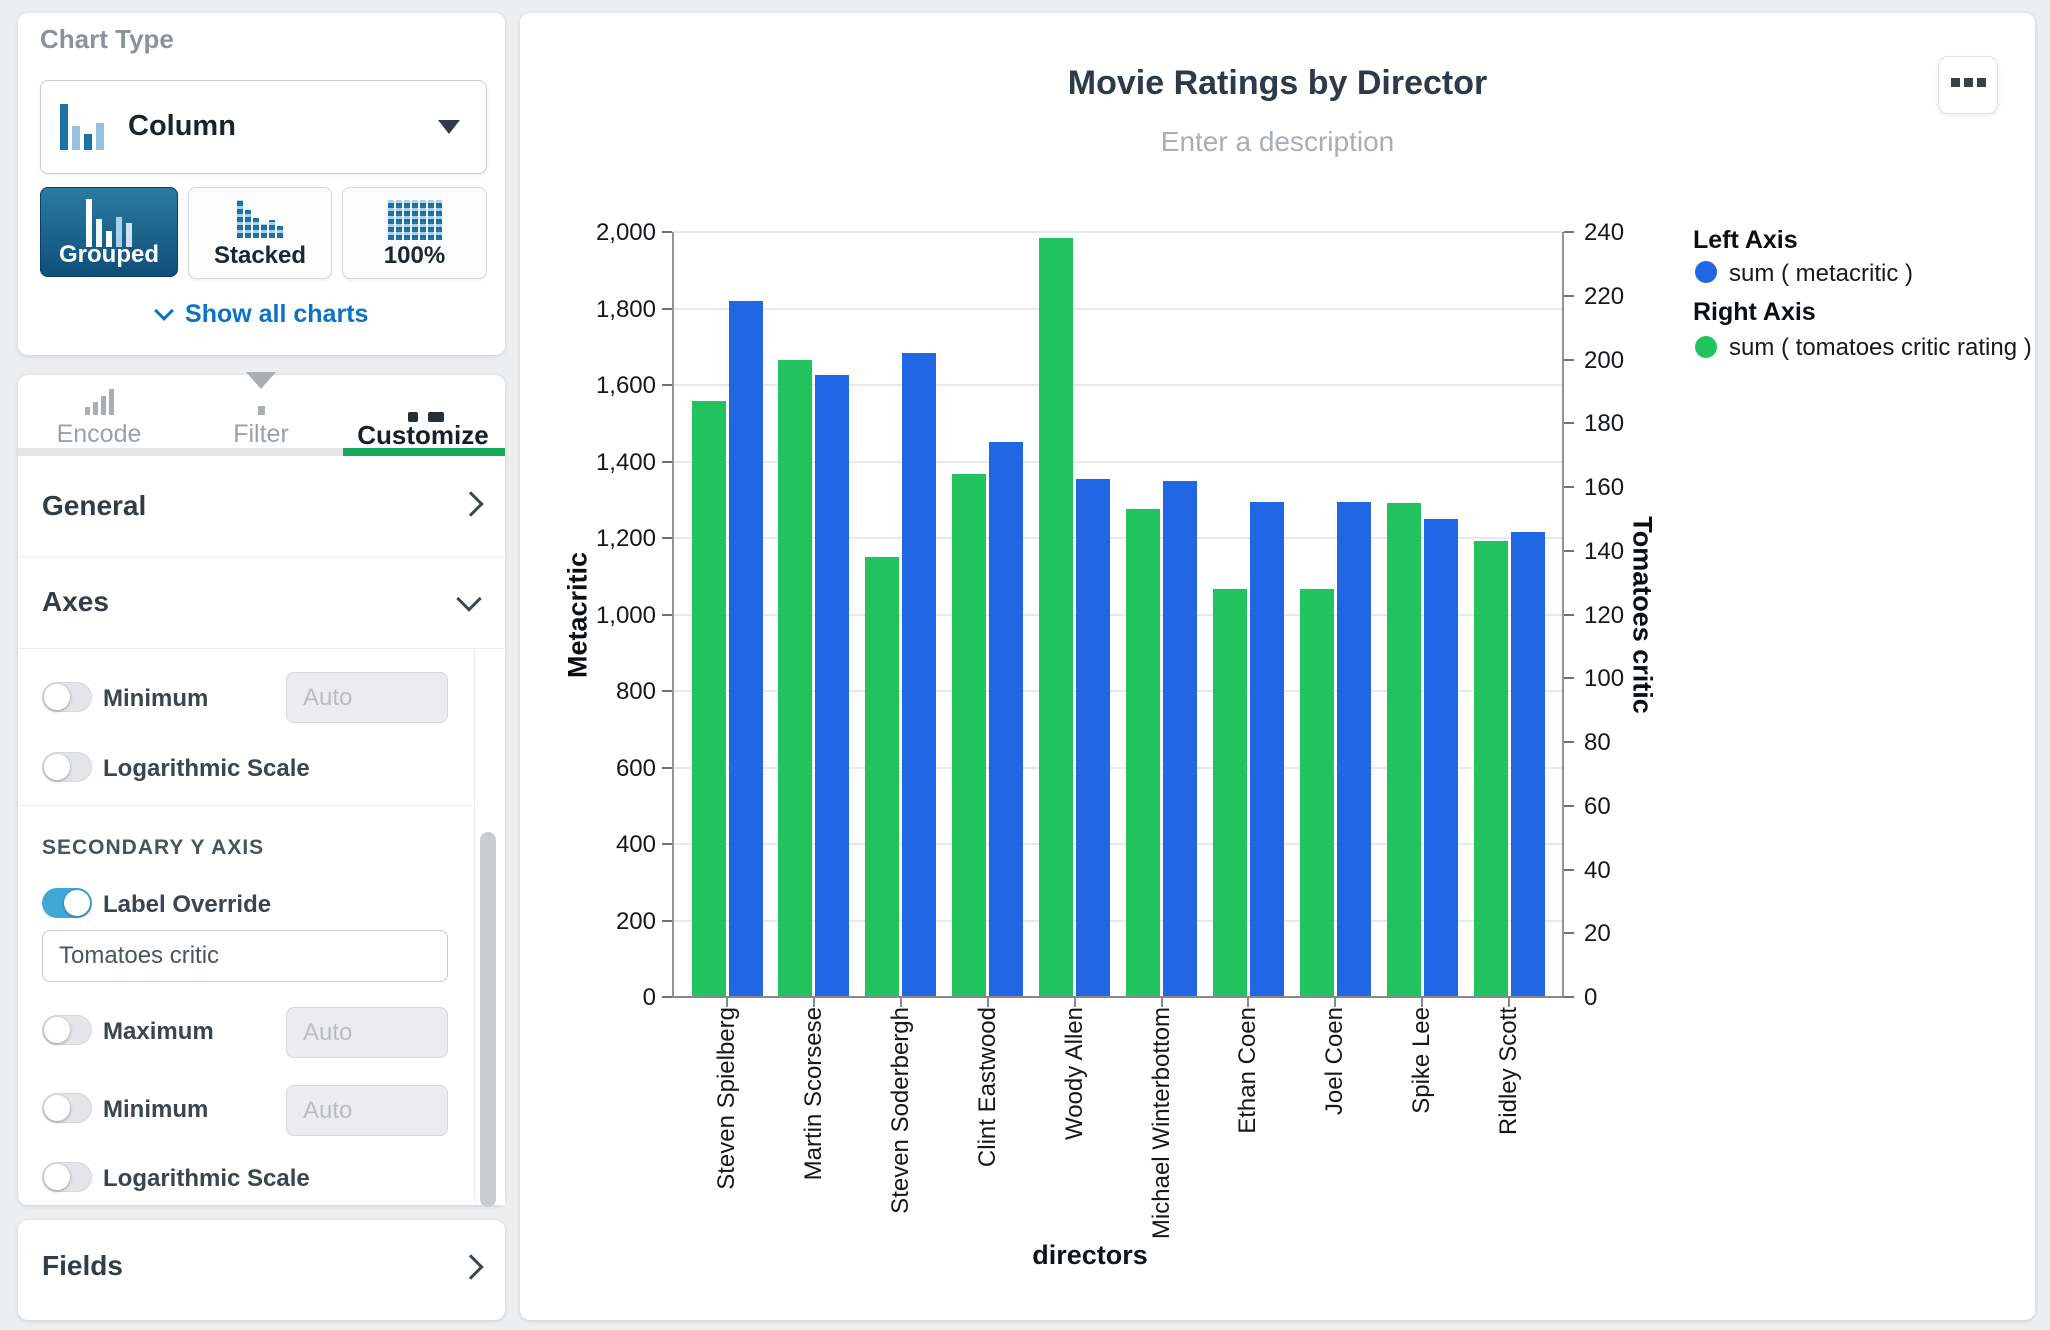 Image resolution: width=2050 pixels, height=1330 pixels. What do you see at coordinates (1161, 1123) in the screenshot?
I see `x-axis-category-label: Michael Winterbottom` at bounding box center [1161, 1123].